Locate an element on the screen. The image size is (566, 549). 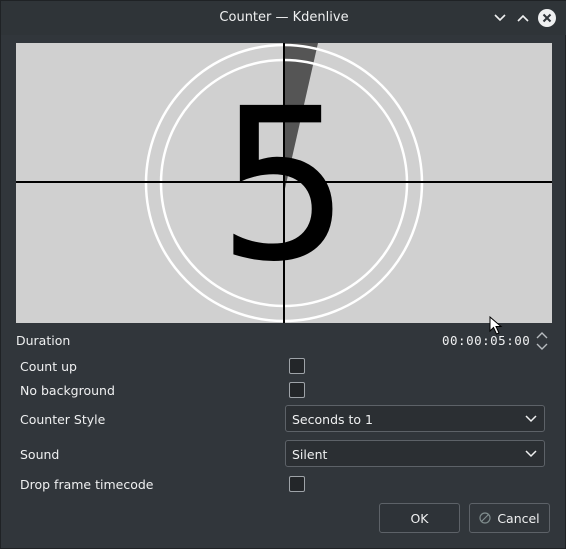
sound-select: Silent is located at coordinates (415, 453).